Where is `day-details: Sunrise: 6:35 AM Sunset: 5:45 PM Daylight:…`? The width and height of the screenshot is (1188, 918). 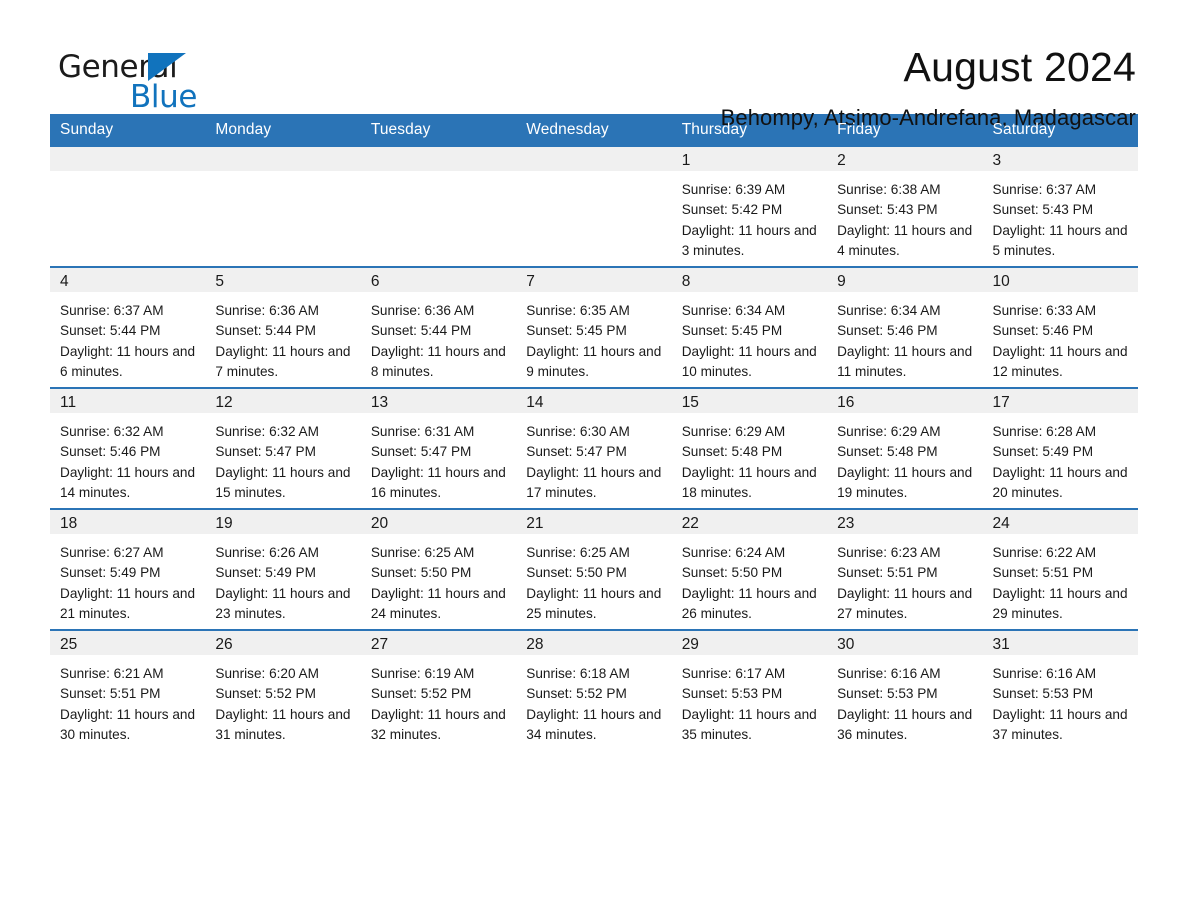
day-details: Sunrise: 6:35 AM Sunset: 5:45 PM Daylight:… is located at coordinates (593, 337).